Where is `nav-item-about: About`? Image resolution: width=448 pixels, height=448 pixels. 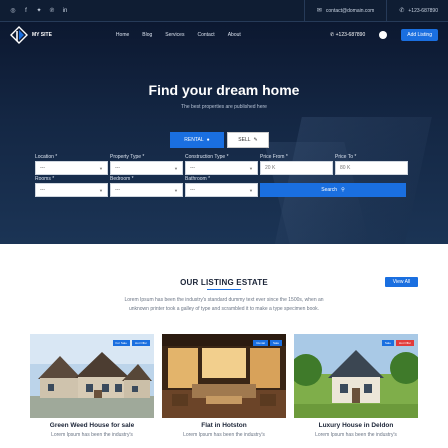 nav-item-about: About is located at coordinates (234, 35).